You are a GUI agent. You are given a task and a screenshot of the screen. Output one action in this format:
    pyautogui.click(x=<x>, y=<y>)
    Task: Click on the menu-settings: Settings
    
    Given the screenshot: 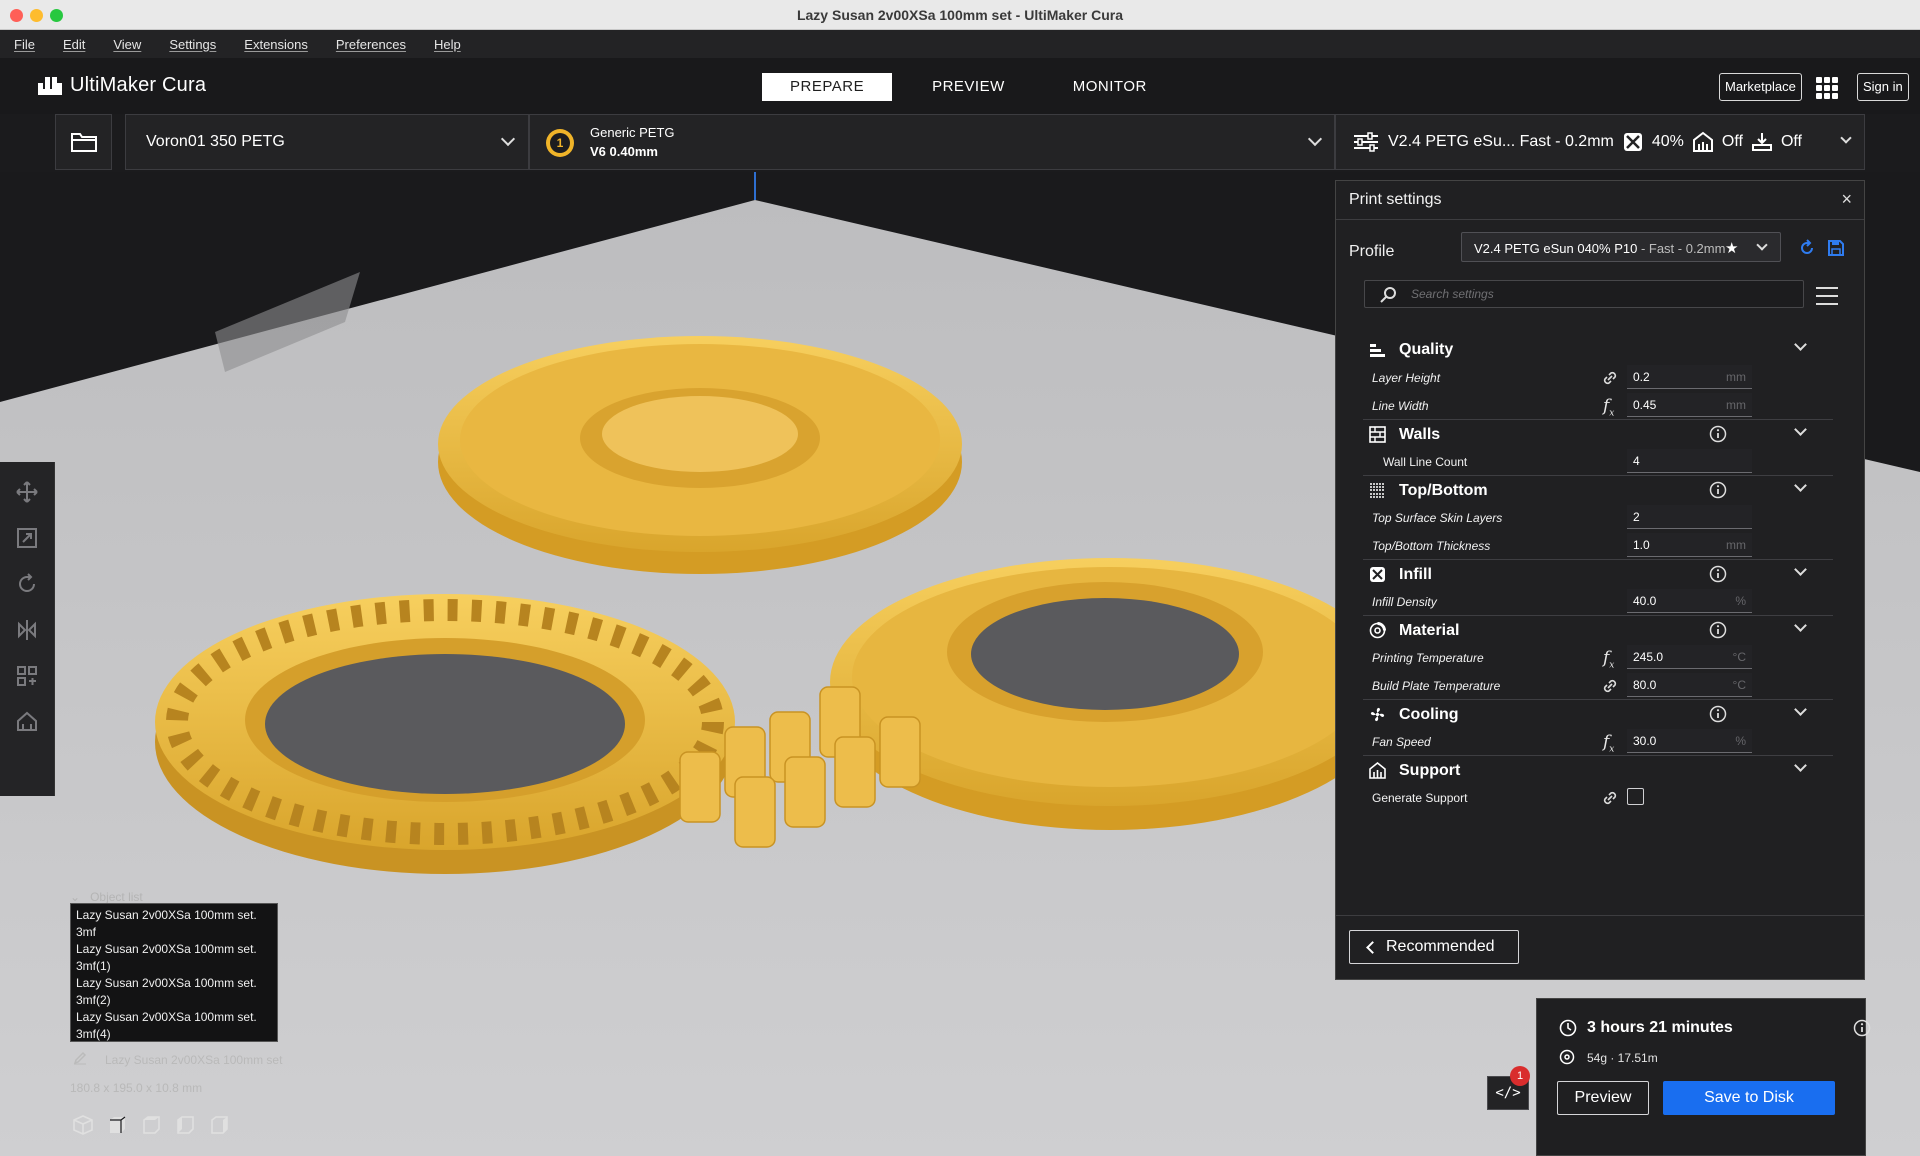 What is the action you would take?
    pyautogui.click(x=192, y=44)
    